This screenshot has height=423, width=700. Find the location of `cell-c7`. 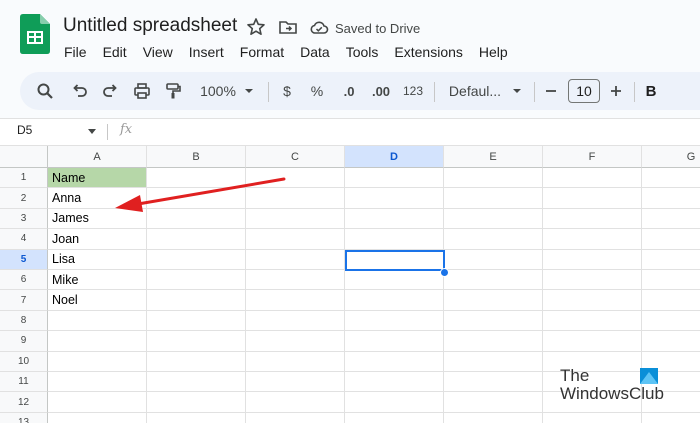

cell-c7 is located at coordinates (295, 300).